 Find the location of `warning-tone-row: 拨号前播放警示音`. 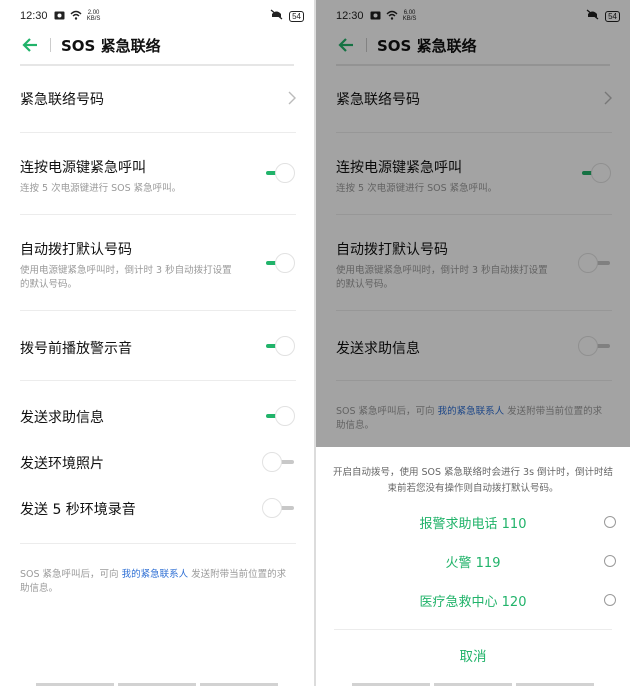

warning-tone-row: 拨号前播放警示音 is located at coordinates (158, 348).